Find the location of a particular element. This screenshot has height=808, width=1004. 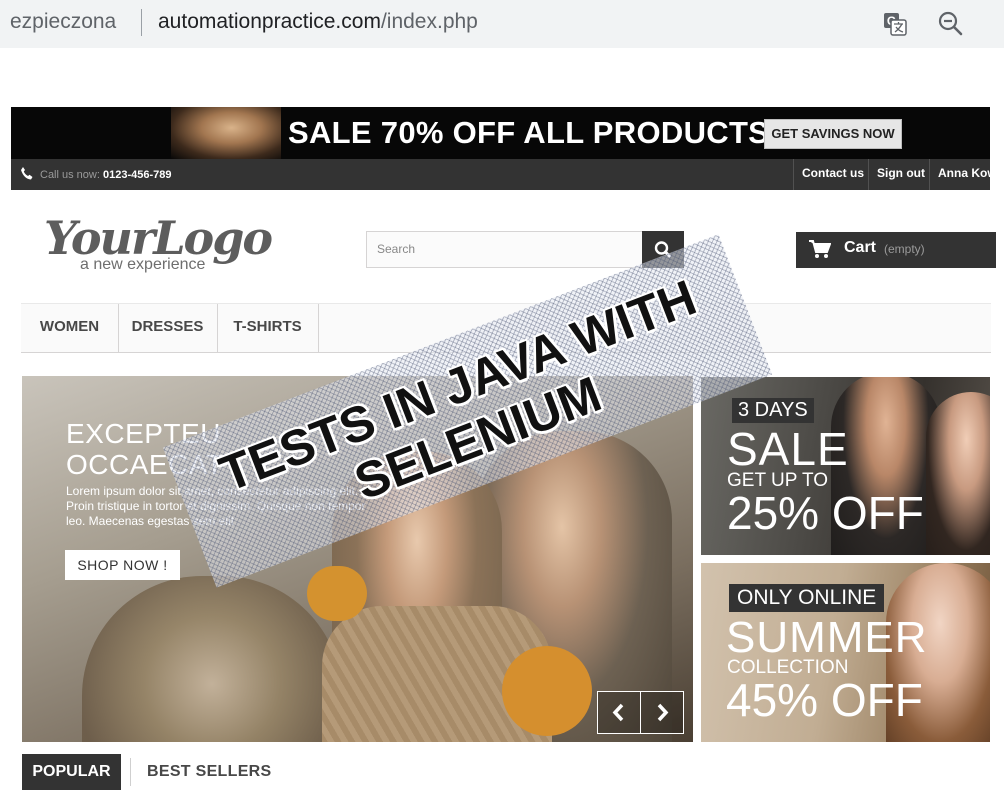

search-box is located at coordinates (504, 249).